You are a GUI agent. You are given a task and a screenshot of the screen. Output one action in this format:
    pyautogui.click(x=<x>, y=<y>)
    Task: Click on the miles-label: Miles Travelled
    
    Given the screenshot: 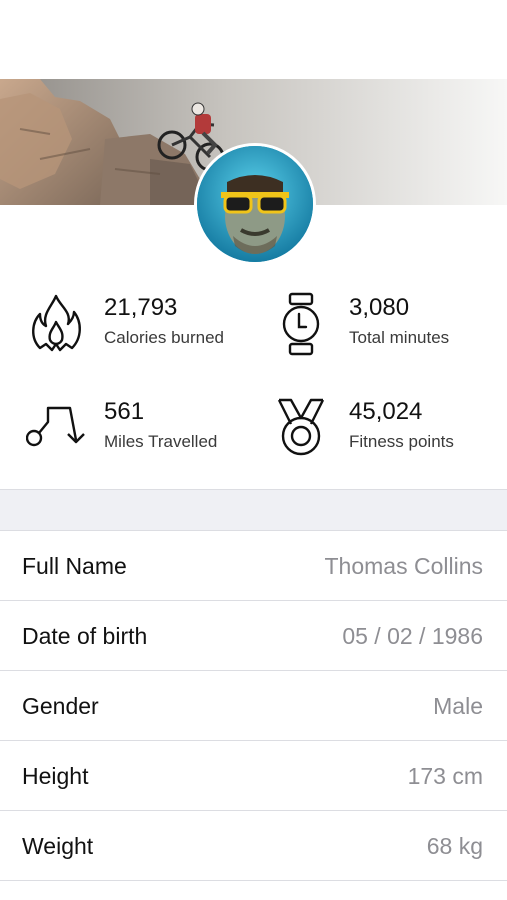 What is the action you would take?
    pyautogui.click(x=161, y=441)
    